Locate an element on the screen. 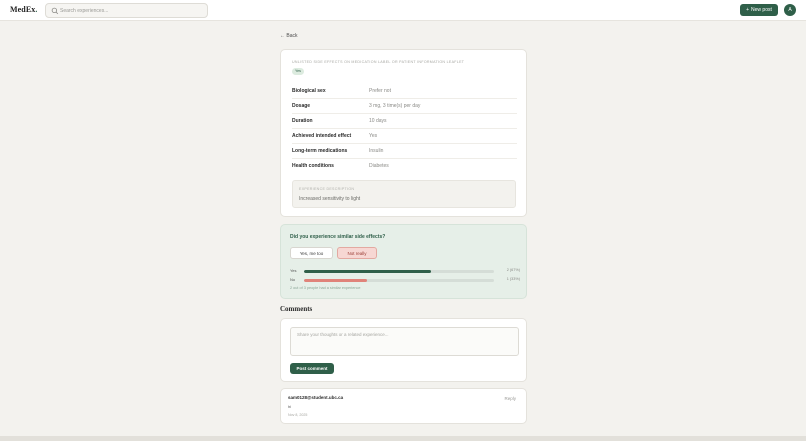 Image resolution: width=806 pixels, height=441 pixels. field-label: Dosage is located at coordinates (301, 106).